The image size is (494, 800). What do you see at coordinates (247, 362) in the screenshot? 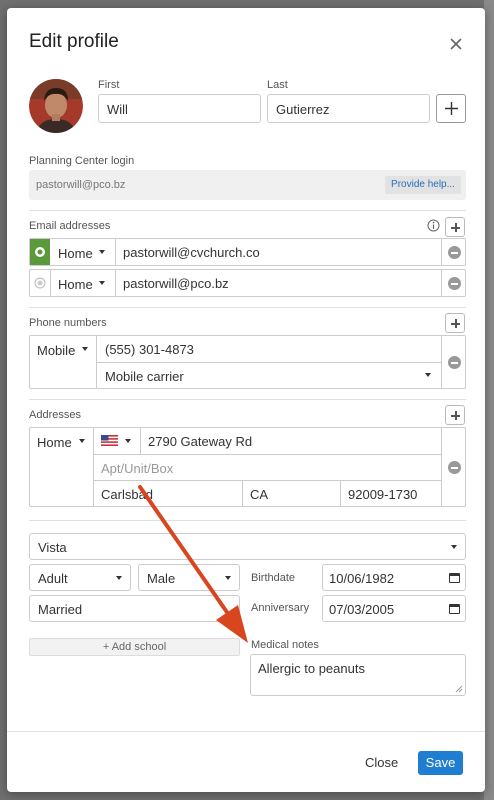
I see `phone-row: Mobile (555) 301-4873 Mobile carrier` at bounding box center [247, 362].